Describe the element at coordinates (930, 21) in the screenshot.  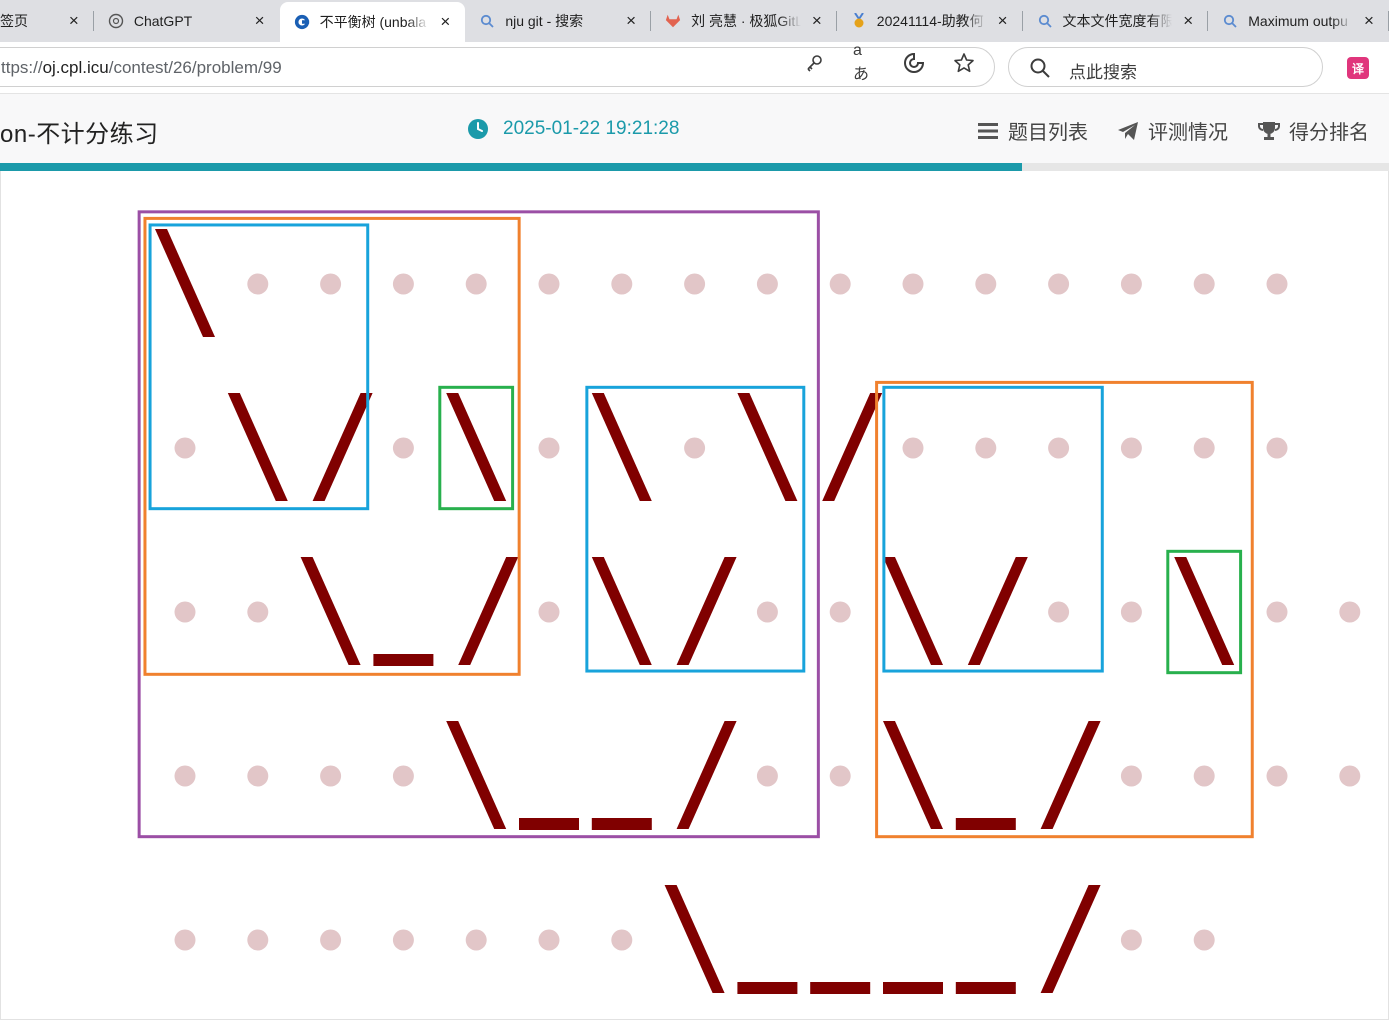
I see `browser-tab: 20241114-助教何 ×` at that location.